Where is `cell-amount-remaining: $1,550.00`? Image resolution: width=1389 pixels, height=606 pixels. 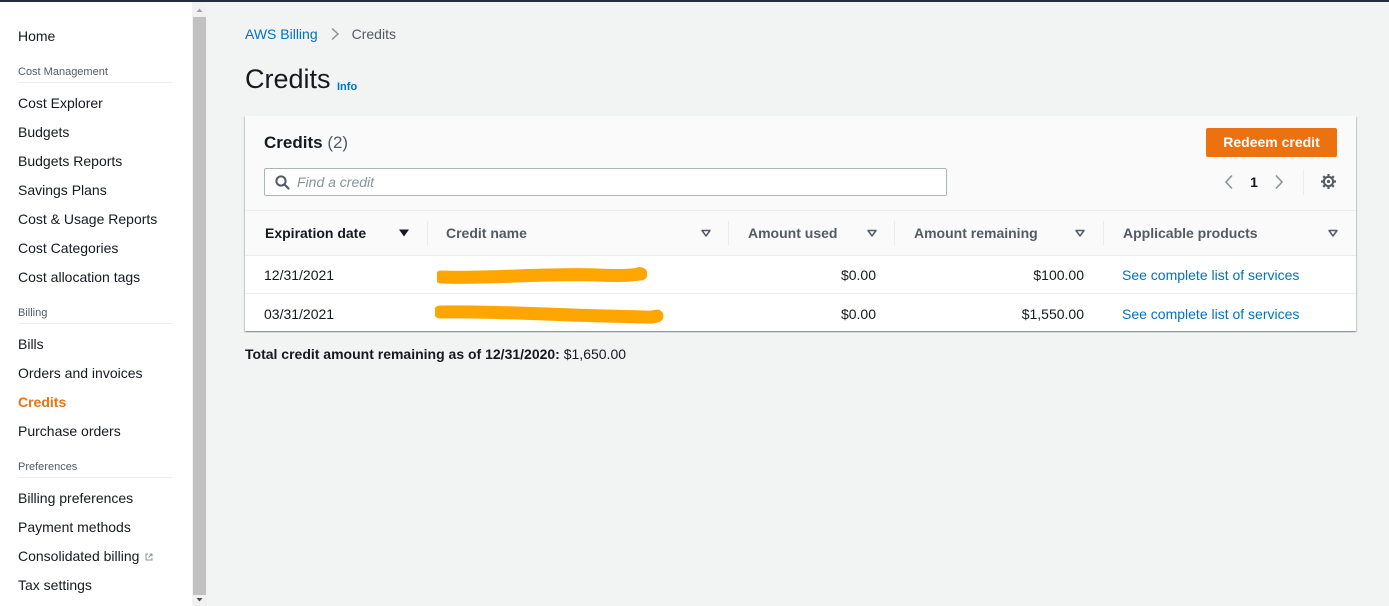 cell-amount-remaining: $1,550.00 is located at coordinates (1052, 314).